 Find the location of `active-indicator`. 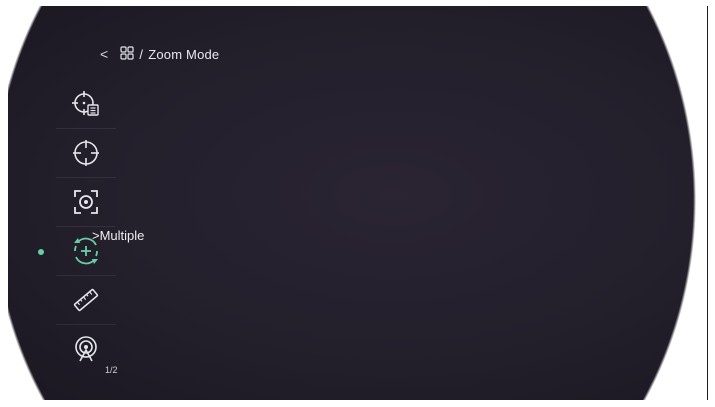

active-indicator is located at coordinates (41, 252).